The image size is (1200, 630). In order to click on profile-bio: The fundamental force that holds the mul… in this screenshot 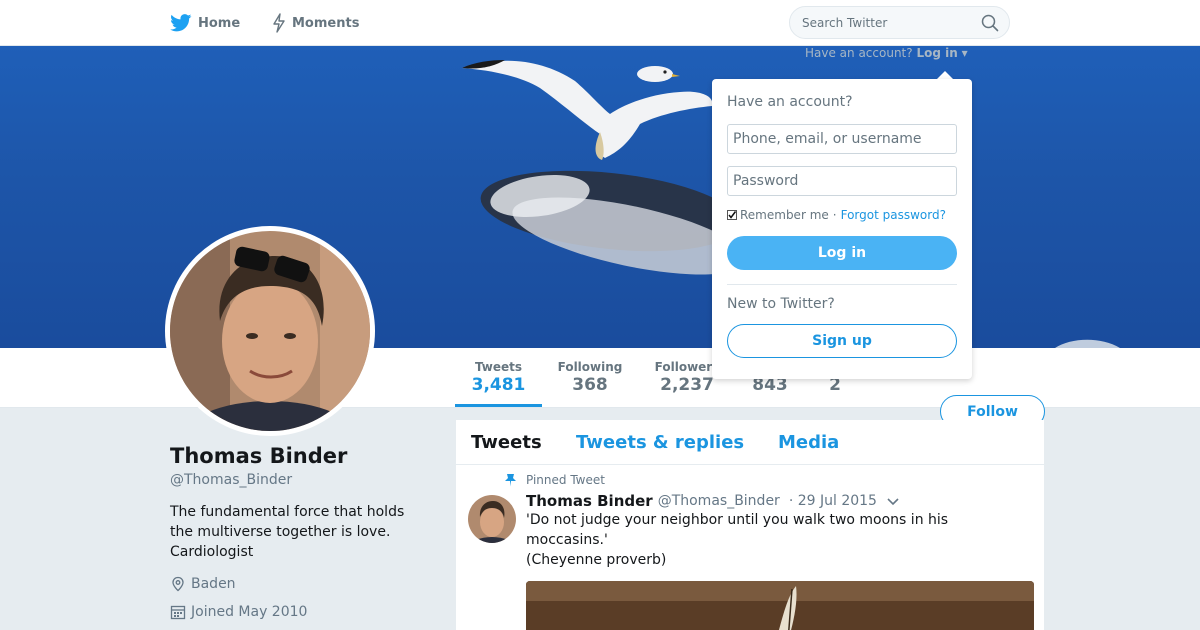, I will do `click(287, 532)`.